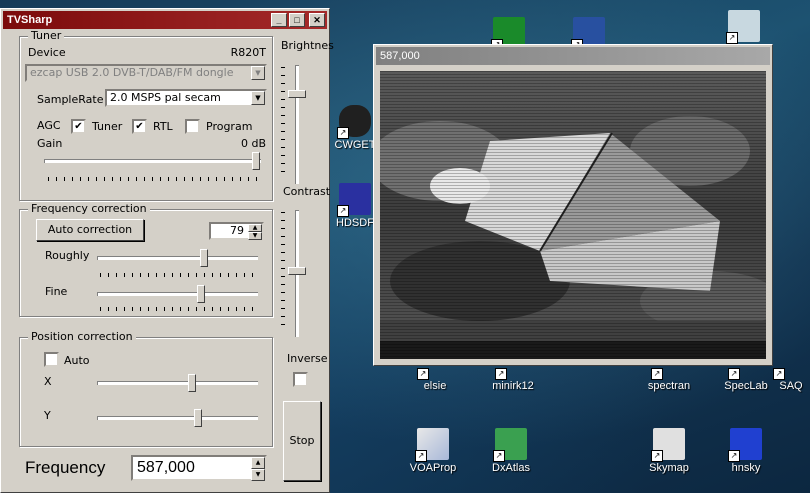 This screenshot has height=493, width=810. I want to click on fine-slider-track, so click(177, 294).